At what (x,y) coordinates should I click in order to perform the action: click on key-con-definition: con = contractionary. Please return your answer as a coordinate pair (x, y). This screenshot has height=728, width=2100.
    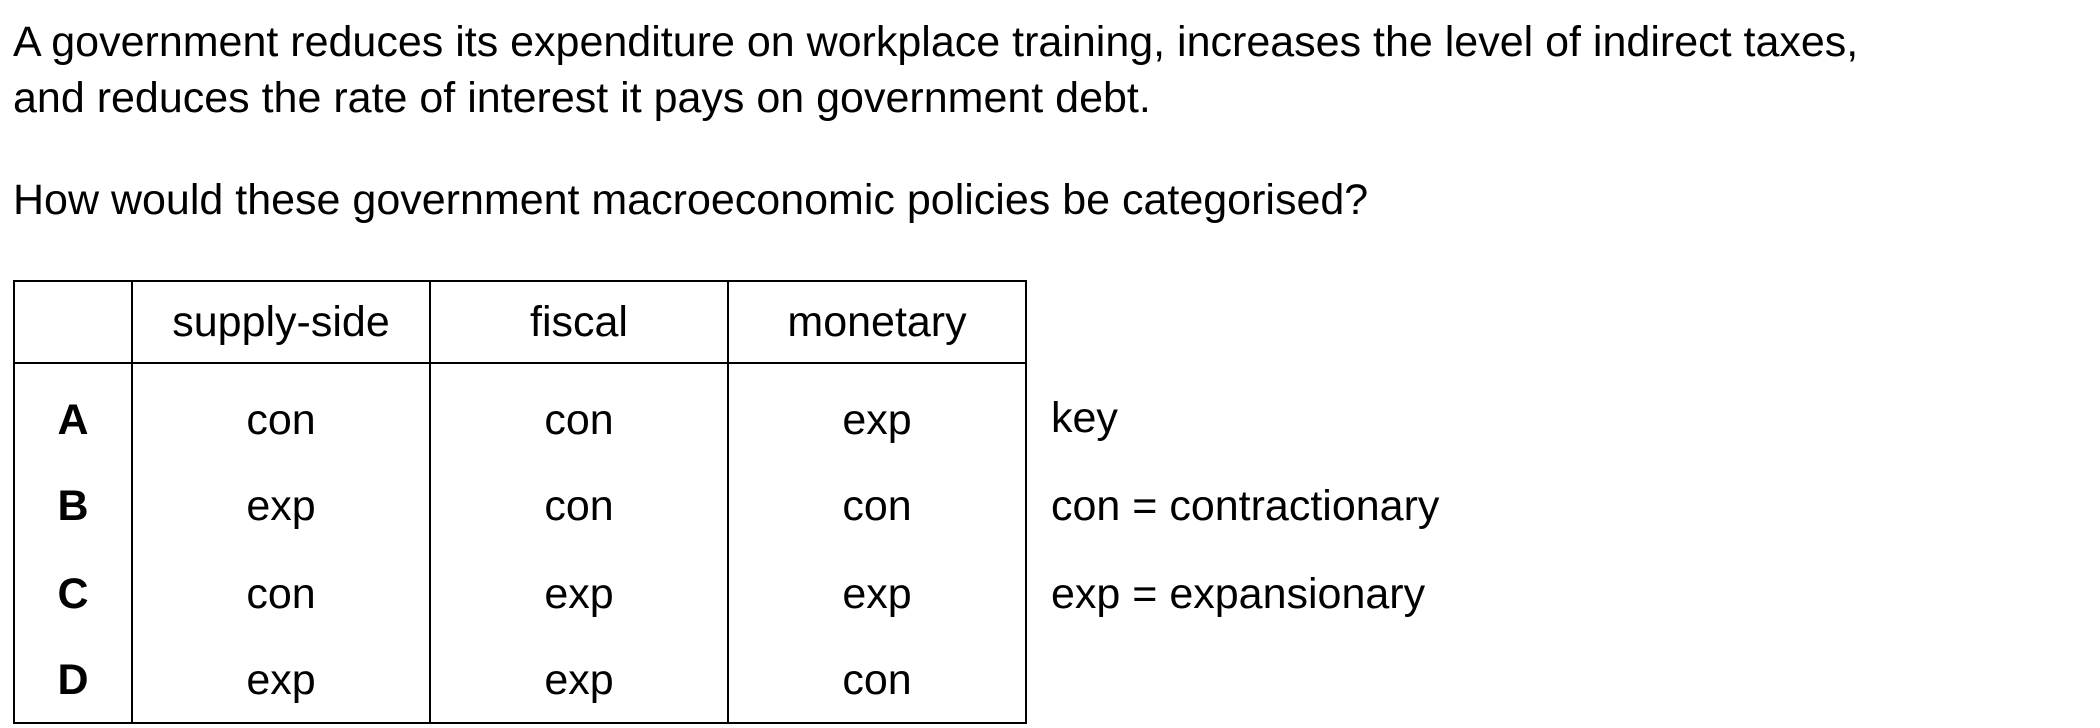
    Looking at the image, I should click on (1245, 506).